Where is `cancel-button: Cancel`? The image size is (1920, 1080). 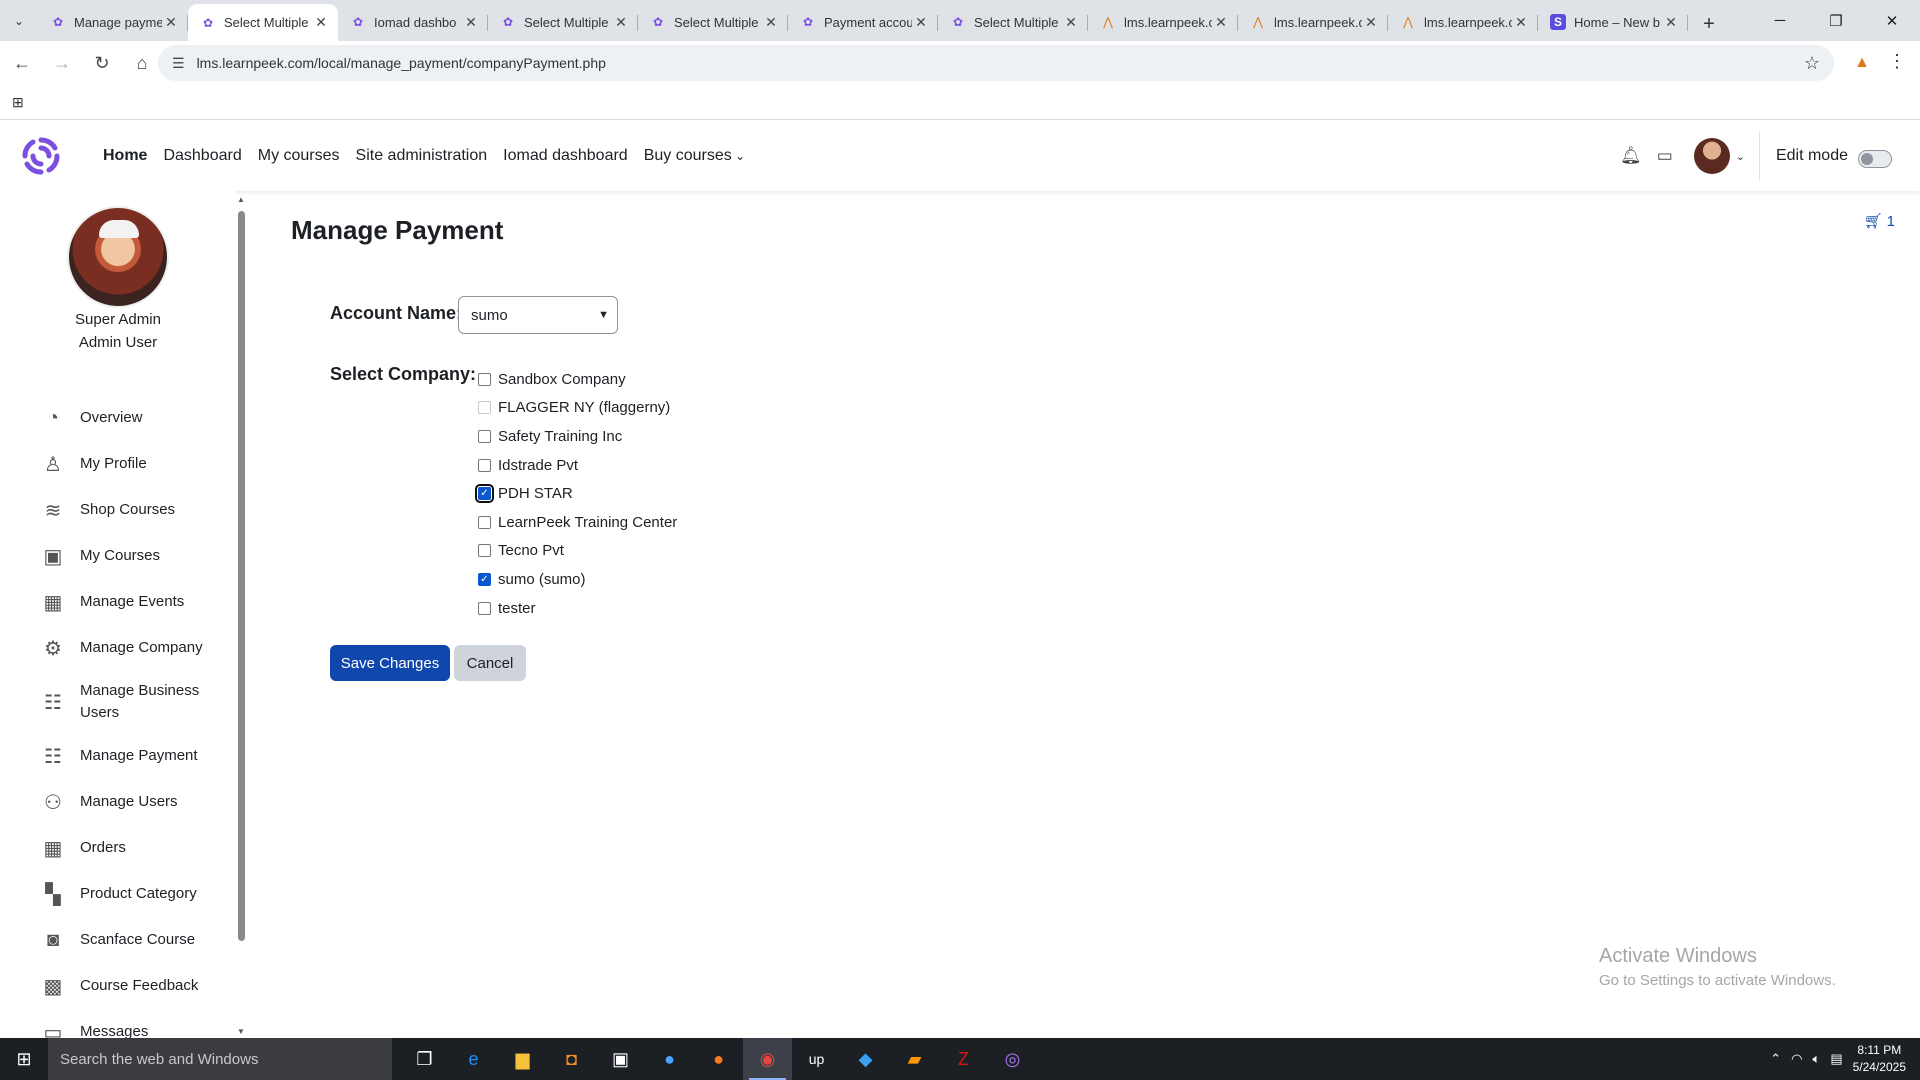
cancel-button: Cancel is located at coordinates (490, 663).